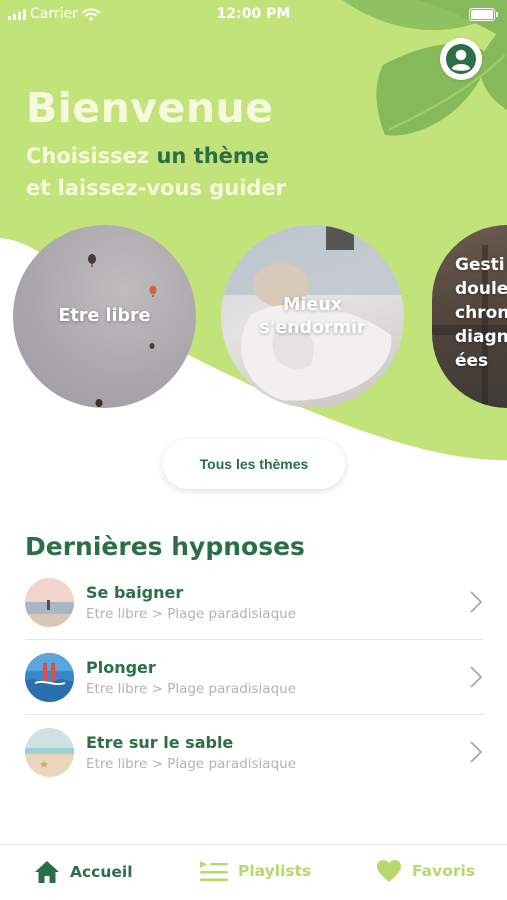 The image size is (507, 900). I want to click on list-item: Plonger Etre libre > Plage paradisiaque, so click(254, 677).